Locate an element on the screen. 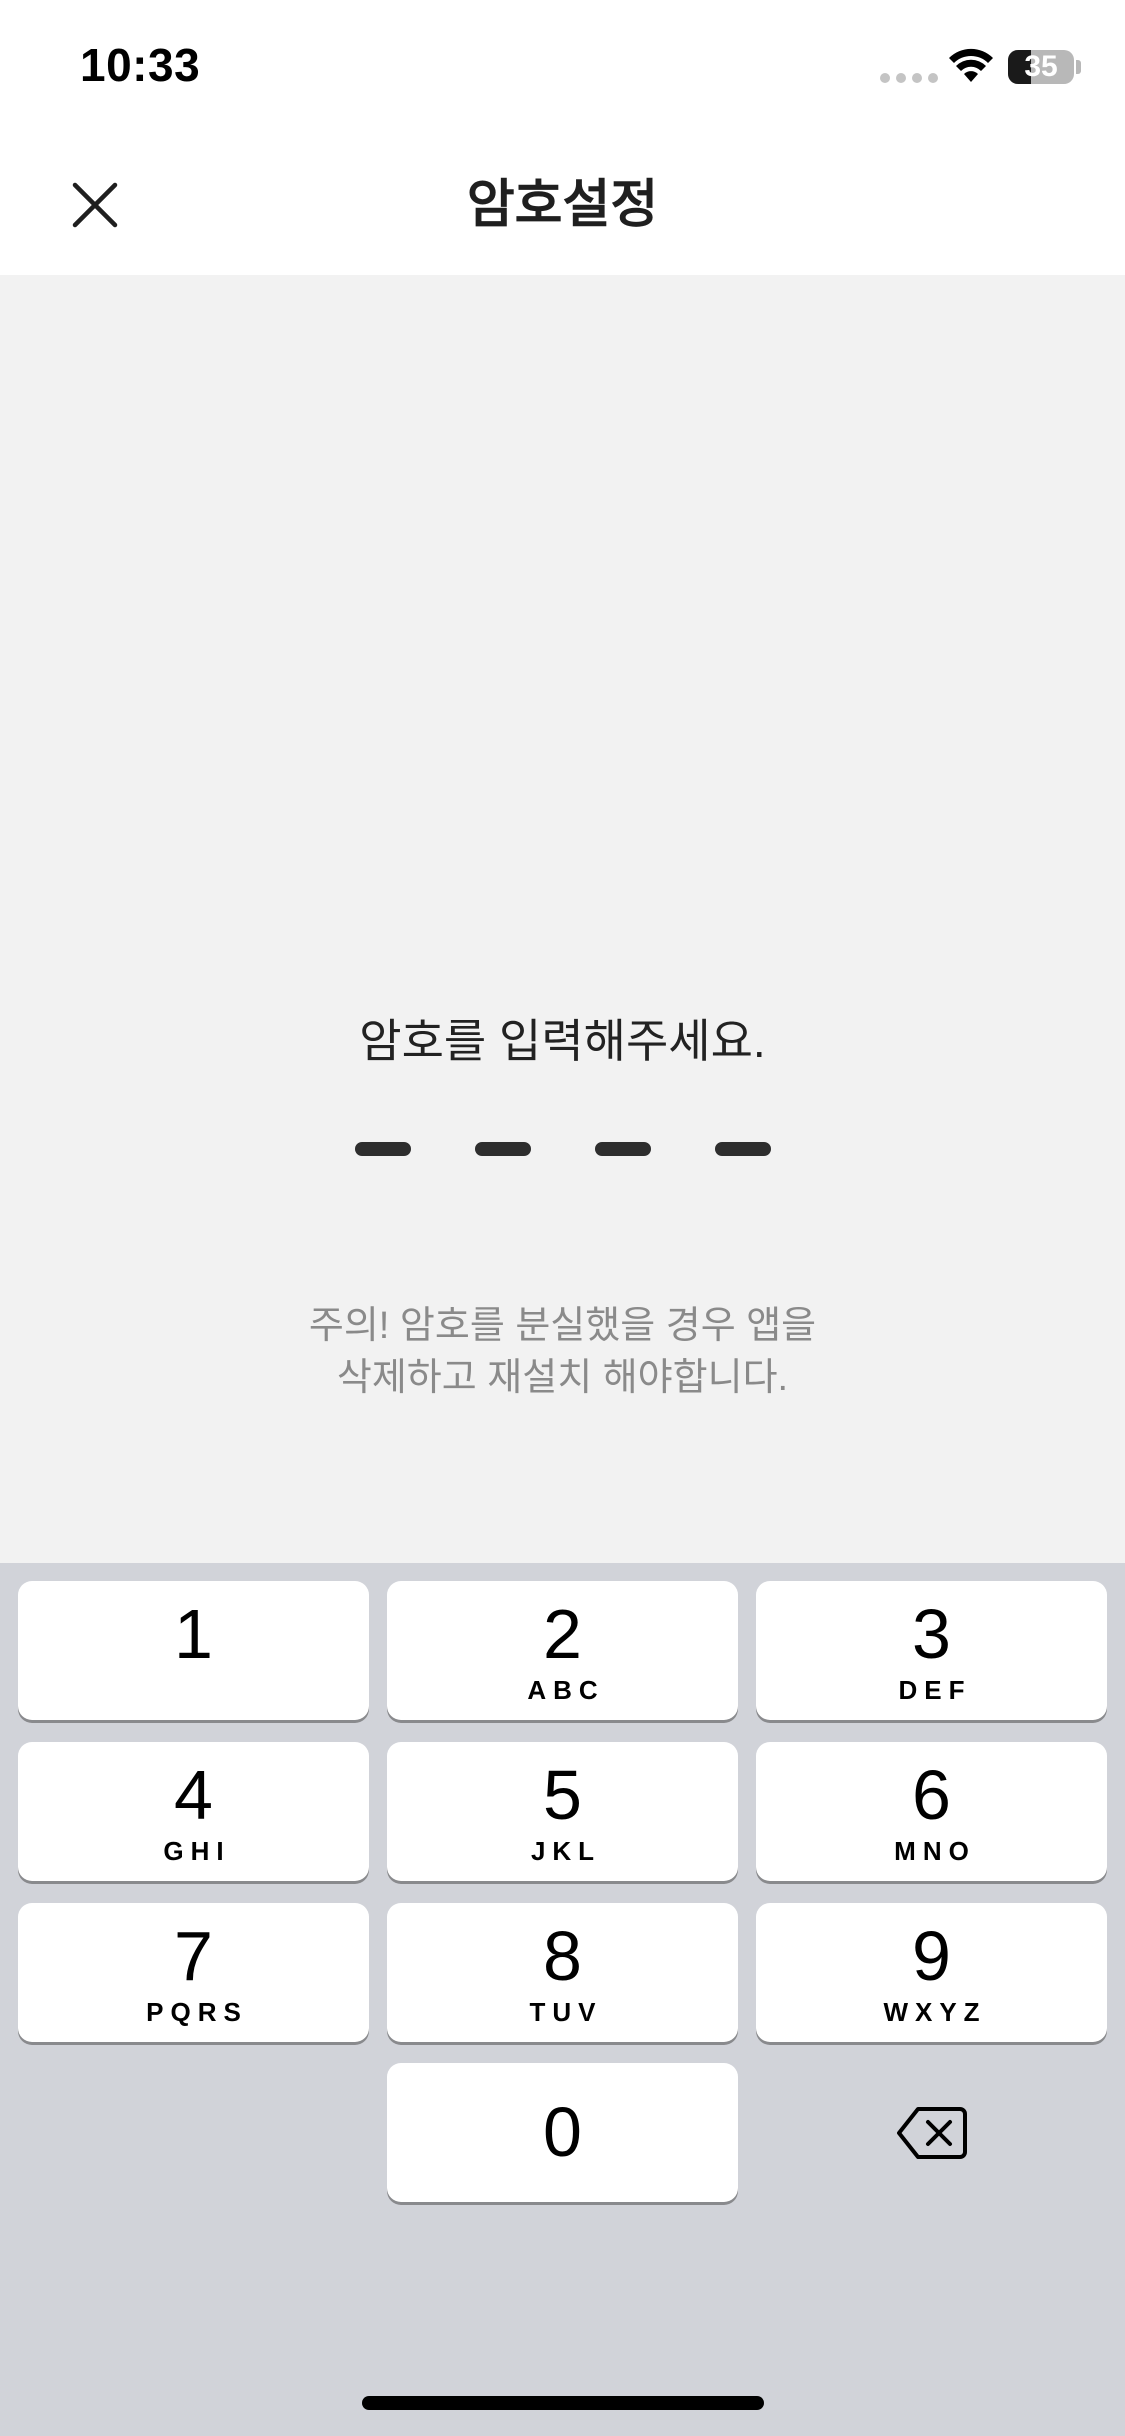 This screenshot has width=1125, height=2436. key-digit: 0 is located at coordinates (562, 2132).